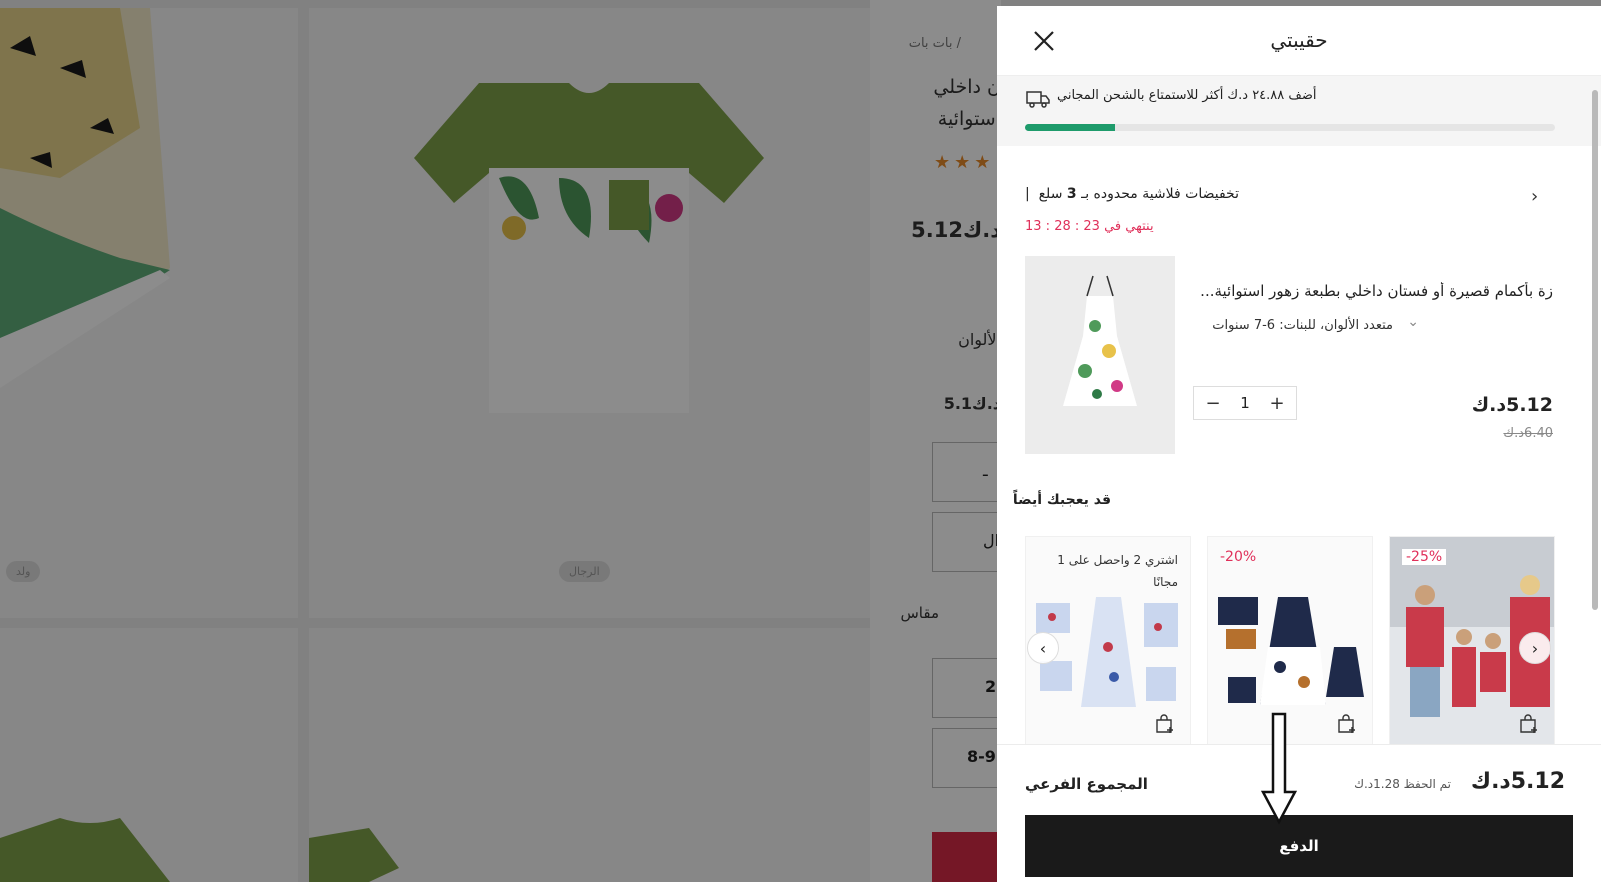  I want to click on cart-item-image, so click(1100, 355).